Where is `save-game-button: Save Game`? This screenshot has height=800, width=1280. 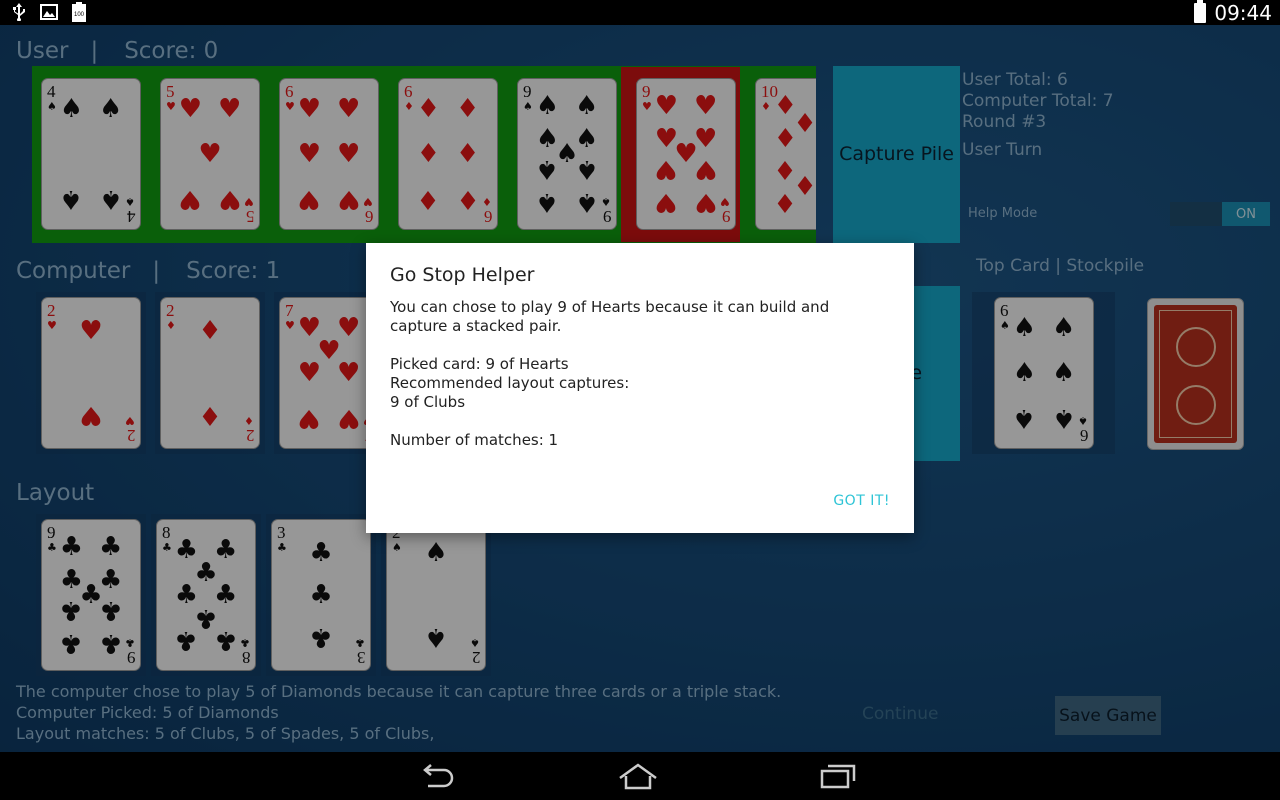
save-game-button: Save Game is located at coordinates (1108, 715).